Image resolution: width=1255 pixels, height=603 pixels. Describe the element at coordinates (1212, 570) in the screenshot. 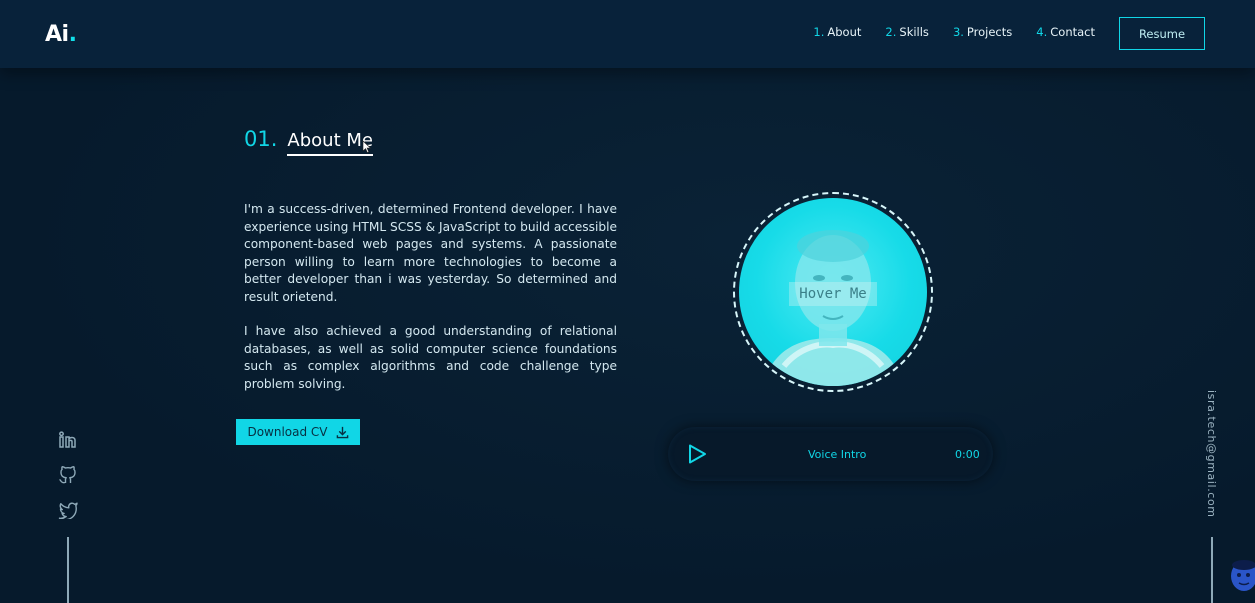

I see `right-vertical-line` at that location.